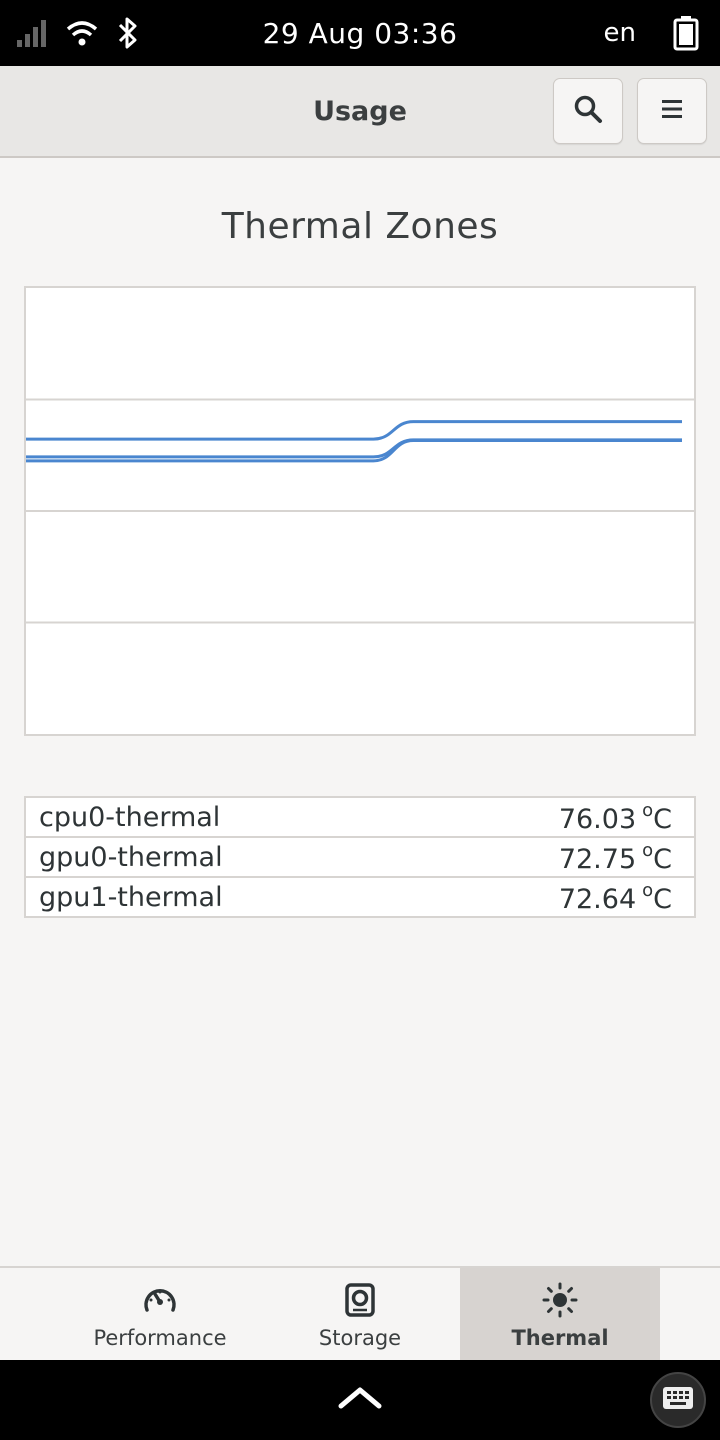  I want to click on tab-performance: Performance, so click(160, 1315).